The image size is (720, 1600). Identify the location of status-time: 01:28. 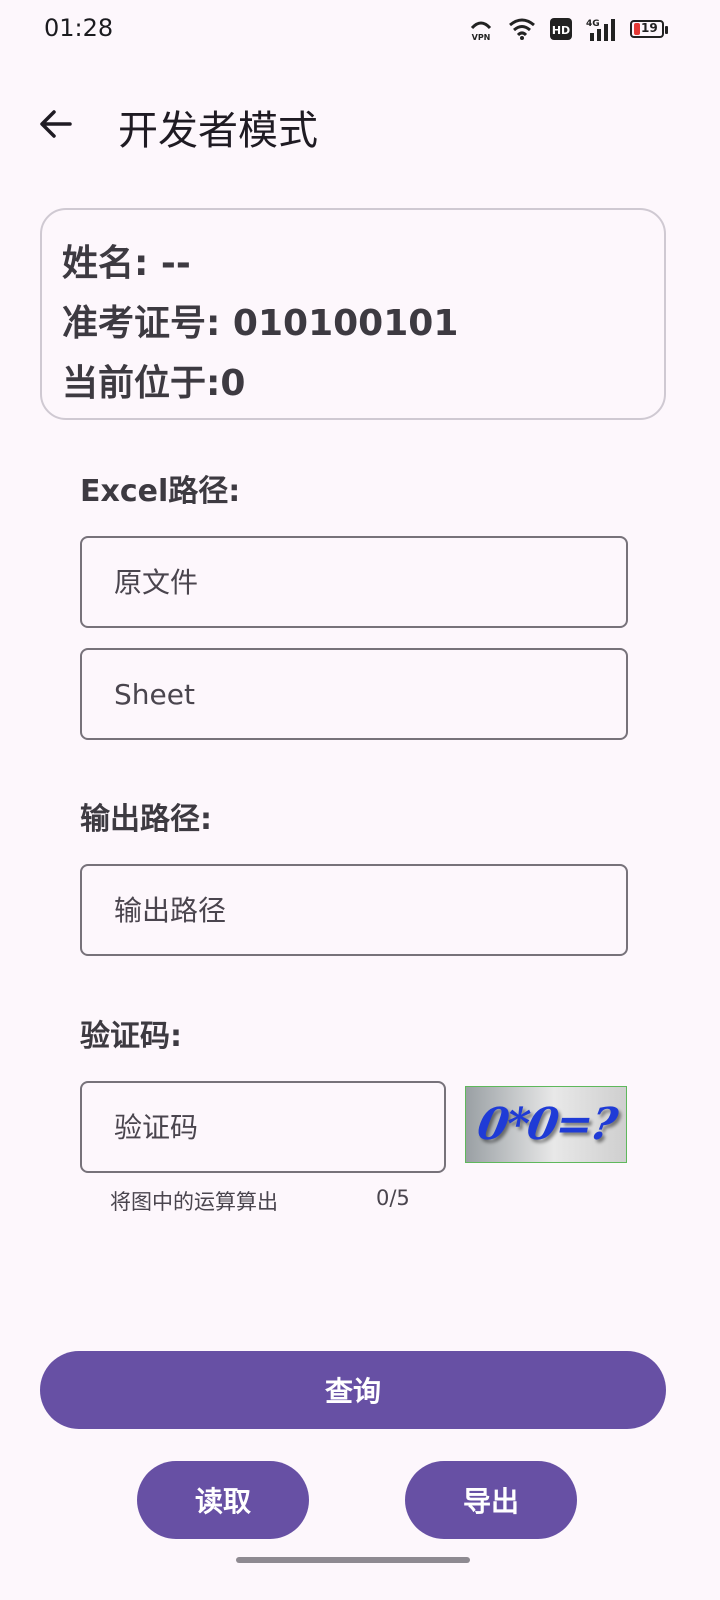
(79, 28).